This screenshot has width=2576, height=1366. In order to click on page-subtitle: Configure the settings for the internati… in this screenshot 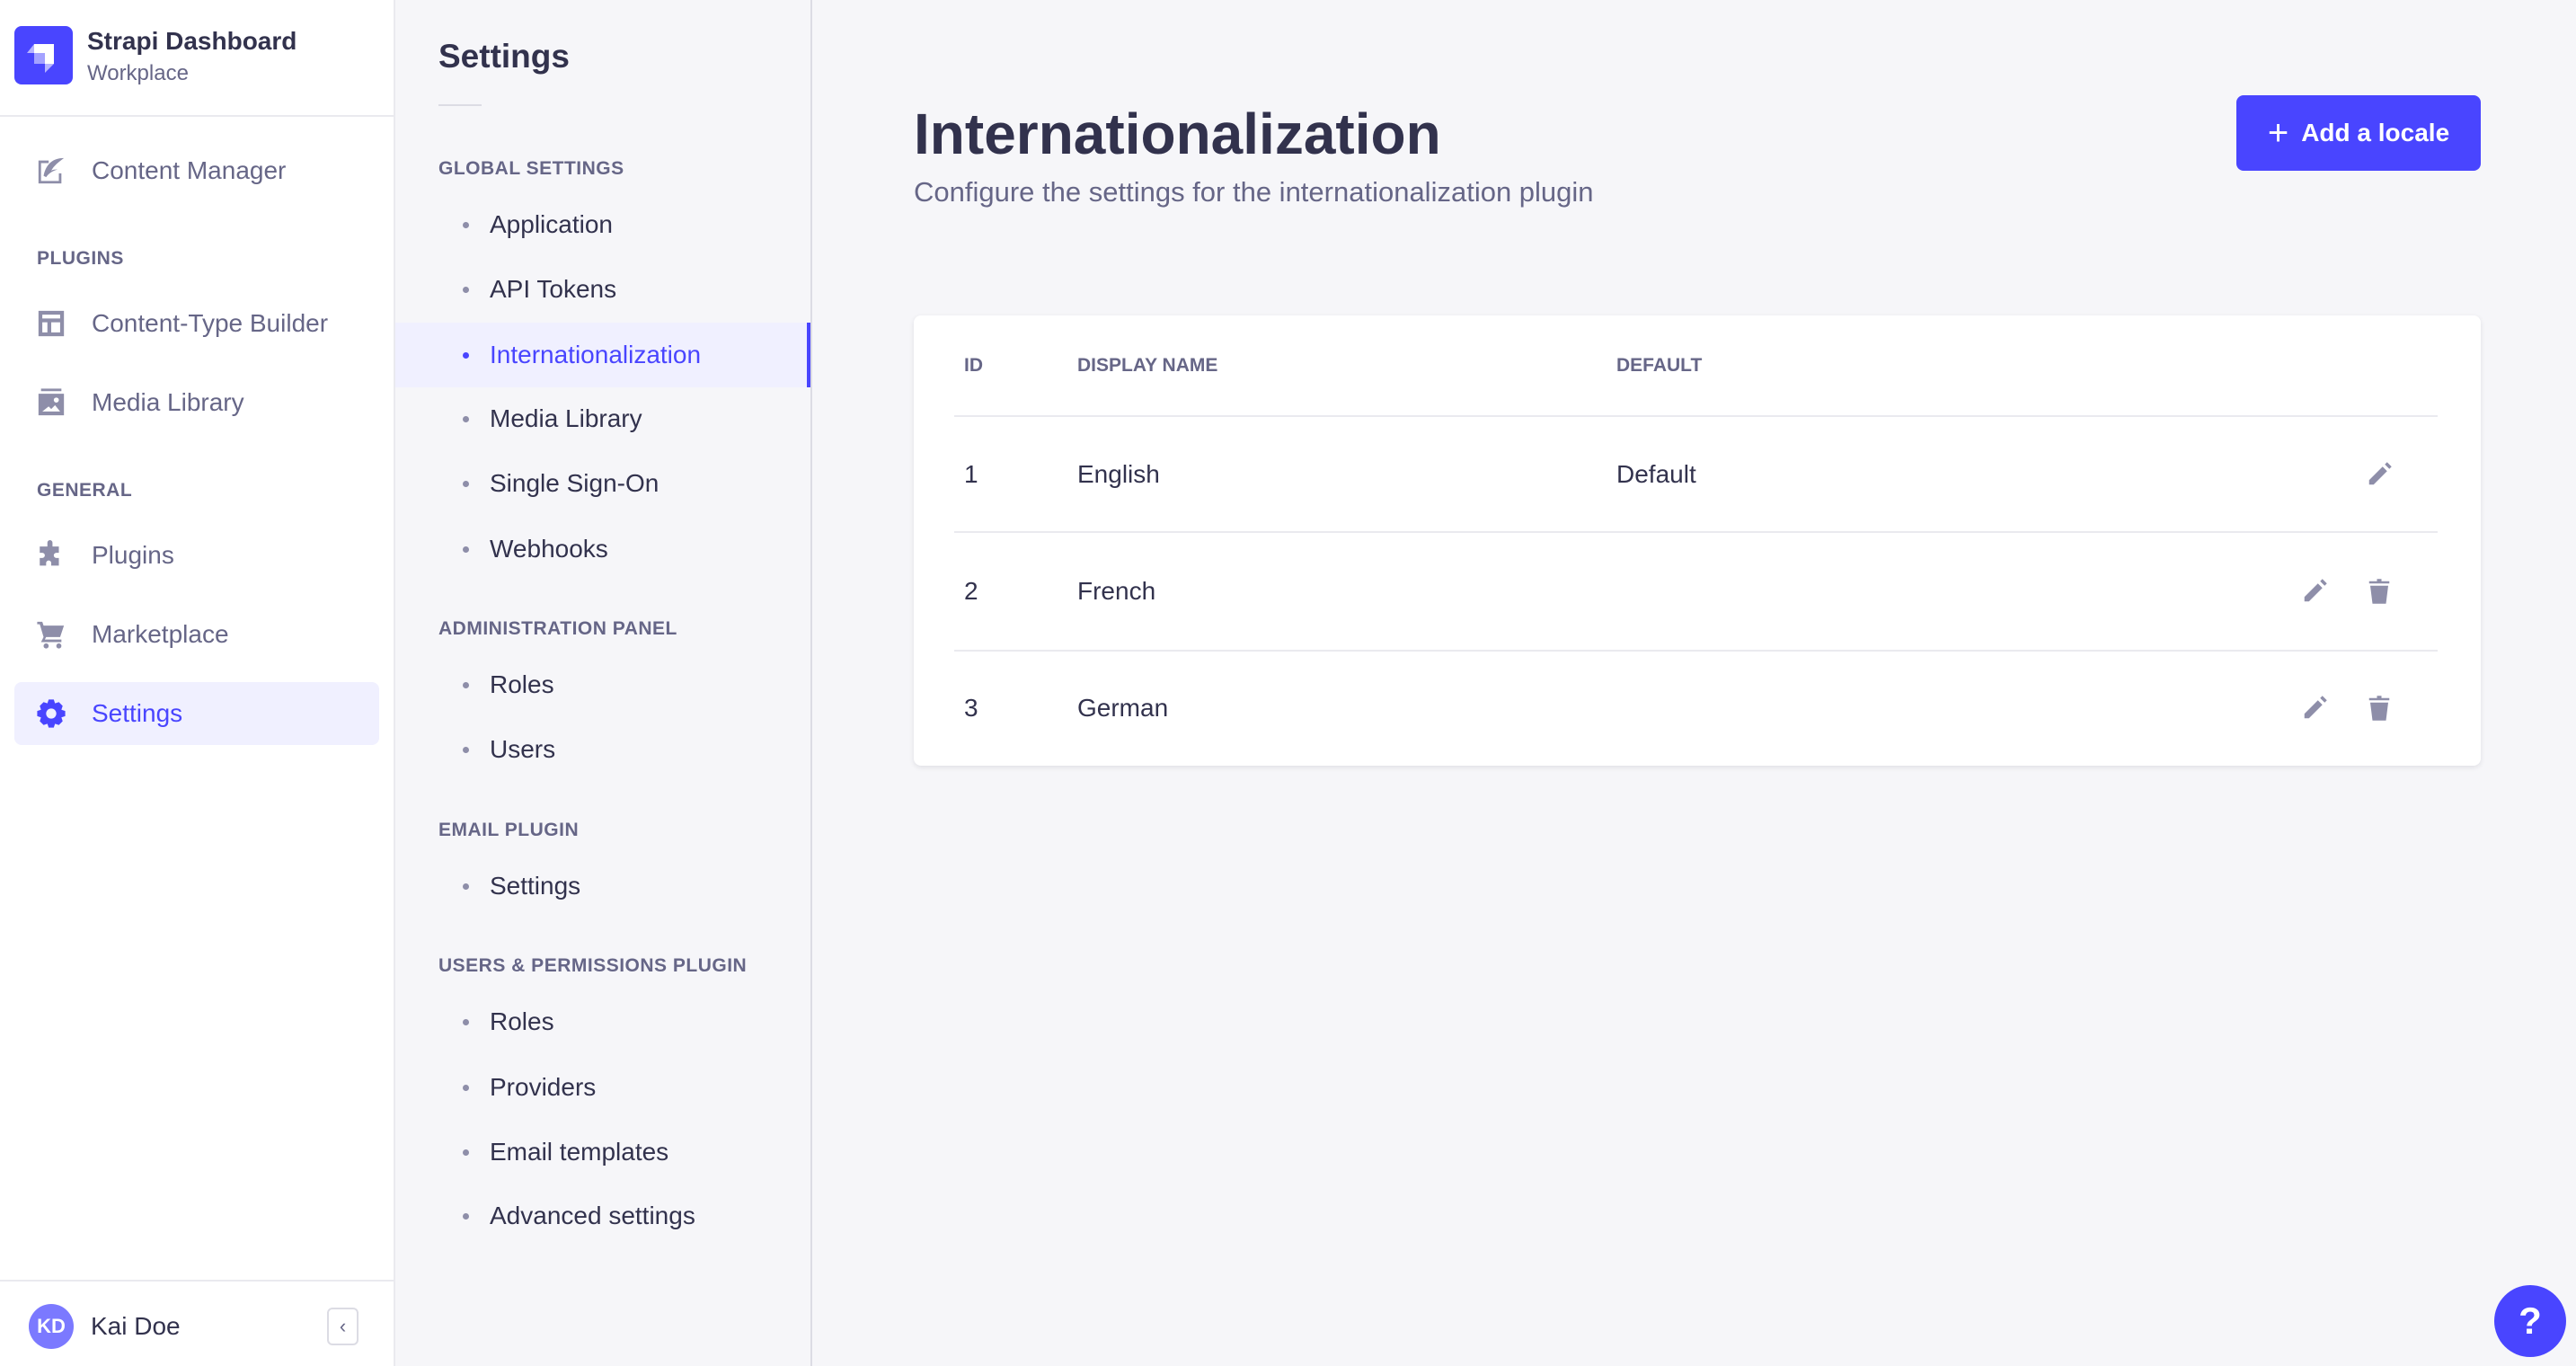, I will do `click(1254, 192)`.